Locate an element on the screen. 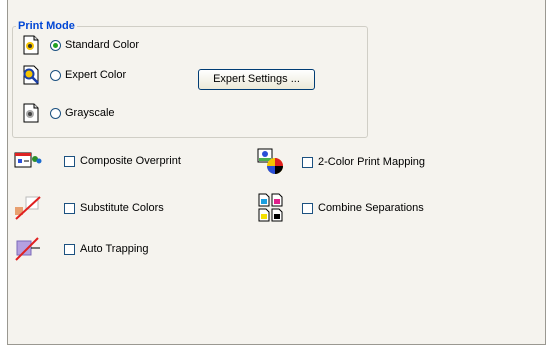 This screenshot has width=550, height=349. standard-color-row: Standard Color is located at coordinates (80, 45).